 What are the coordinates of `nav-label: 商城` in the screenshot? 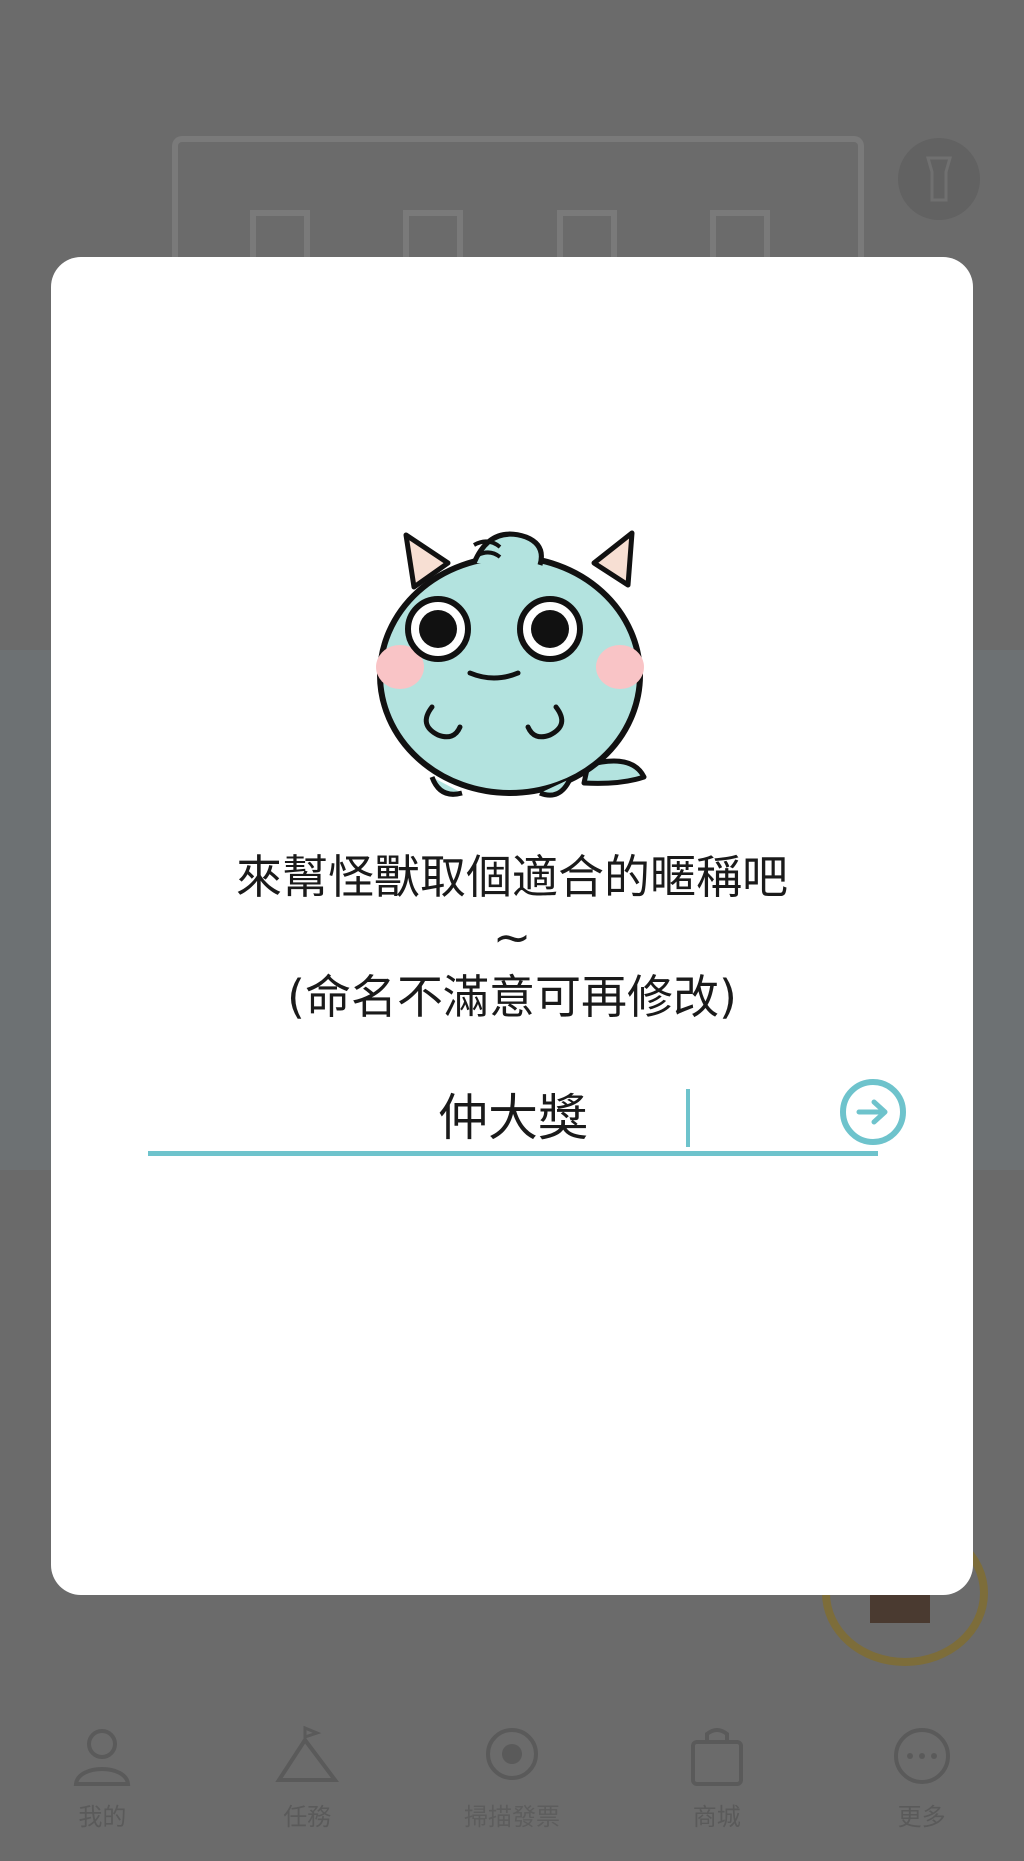 It's located at (716, 1817).